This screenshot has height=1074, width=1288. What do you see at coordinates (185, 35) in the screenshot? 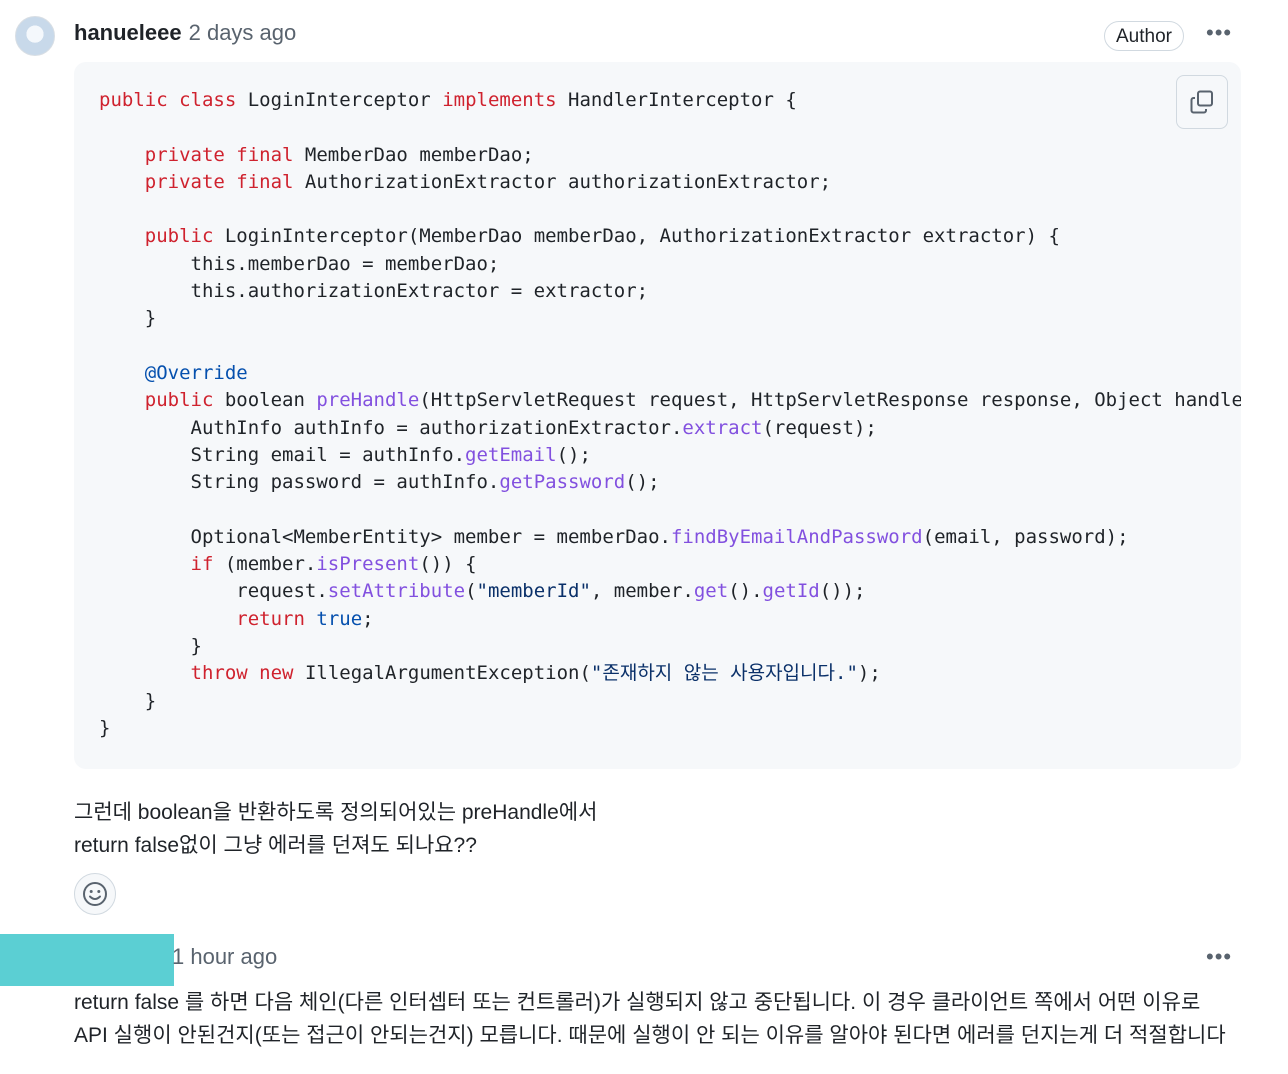
I see `comment-header: hanueleee 2 days ago` at bounding box center [185, 35].